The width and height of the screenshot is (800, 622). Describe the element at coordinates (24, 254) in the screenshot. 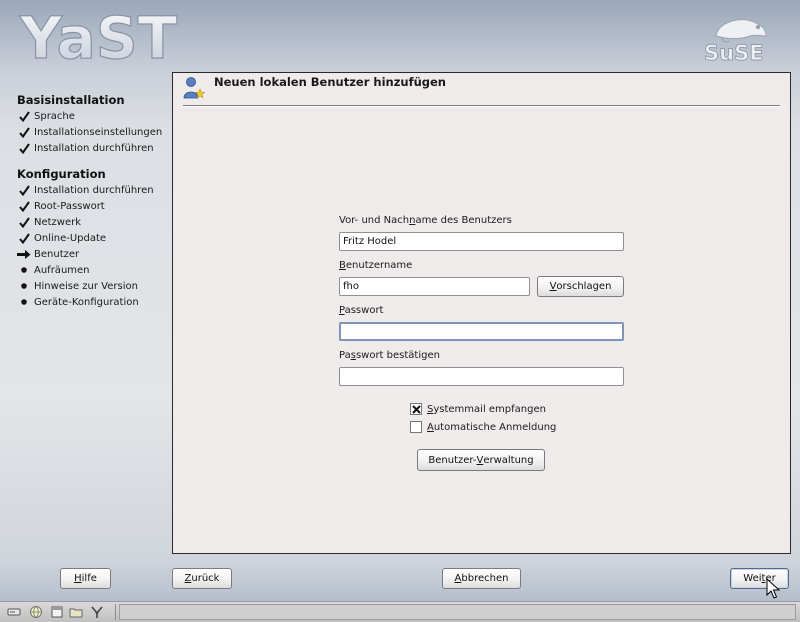

I see `arrow-right-icon` at that location.